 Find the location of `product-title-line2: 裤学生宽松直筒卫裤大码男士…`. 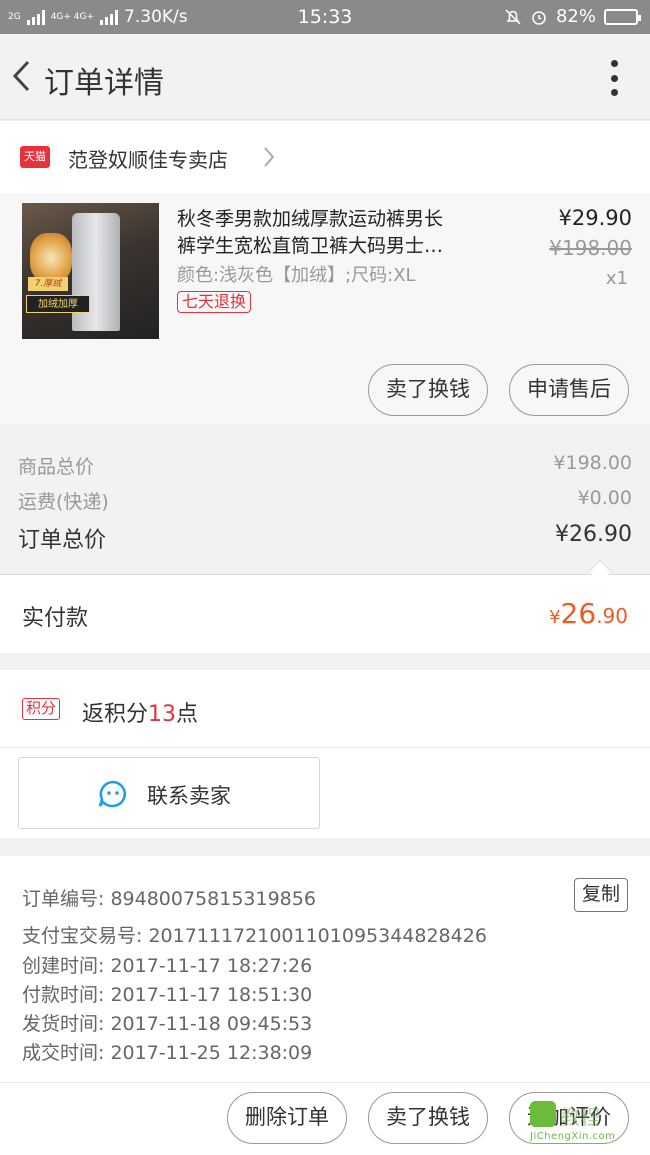

product-title-line2: 裤学生宽松直筒卫裤大码男士… is located at coordinates (310, 246).